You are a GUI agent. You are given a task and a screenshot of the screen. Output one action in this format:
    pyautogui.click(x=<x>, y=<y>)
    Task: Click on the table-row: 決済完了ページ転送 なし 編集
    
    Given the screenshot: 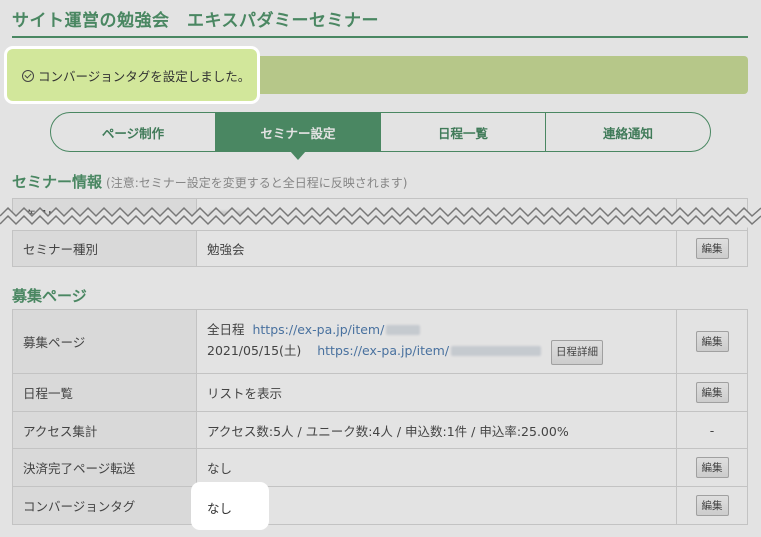 What is the action you would take?
    pyautogui.click(x=380, y=467)
    